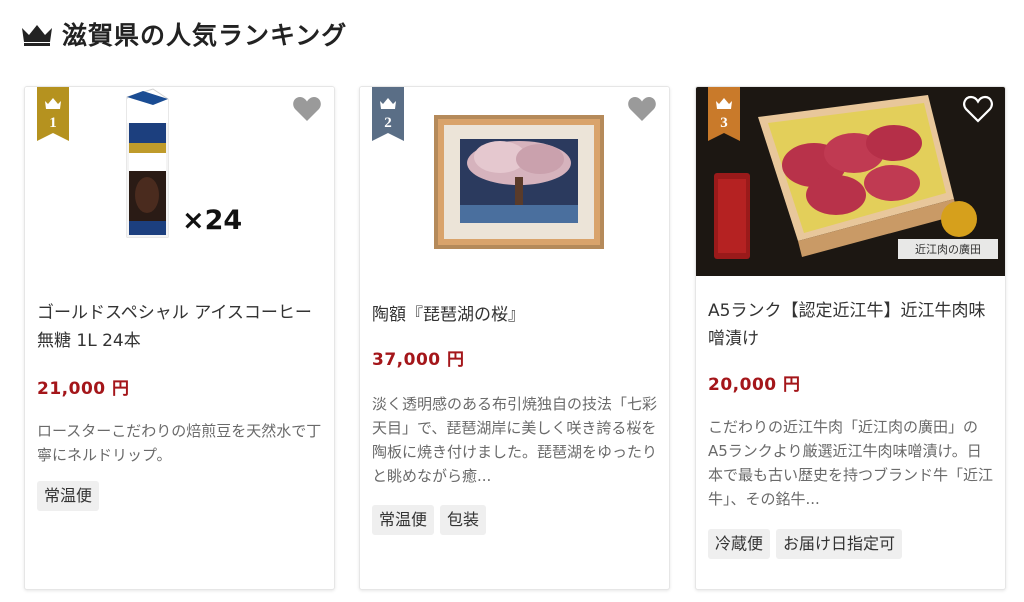 Image resolution: width=1024 pixels, height=602 pixels. What do you see at coordinates (724, 123) in the screenshot?
I see `svg-text: 3` at bounding box center [724, 123].